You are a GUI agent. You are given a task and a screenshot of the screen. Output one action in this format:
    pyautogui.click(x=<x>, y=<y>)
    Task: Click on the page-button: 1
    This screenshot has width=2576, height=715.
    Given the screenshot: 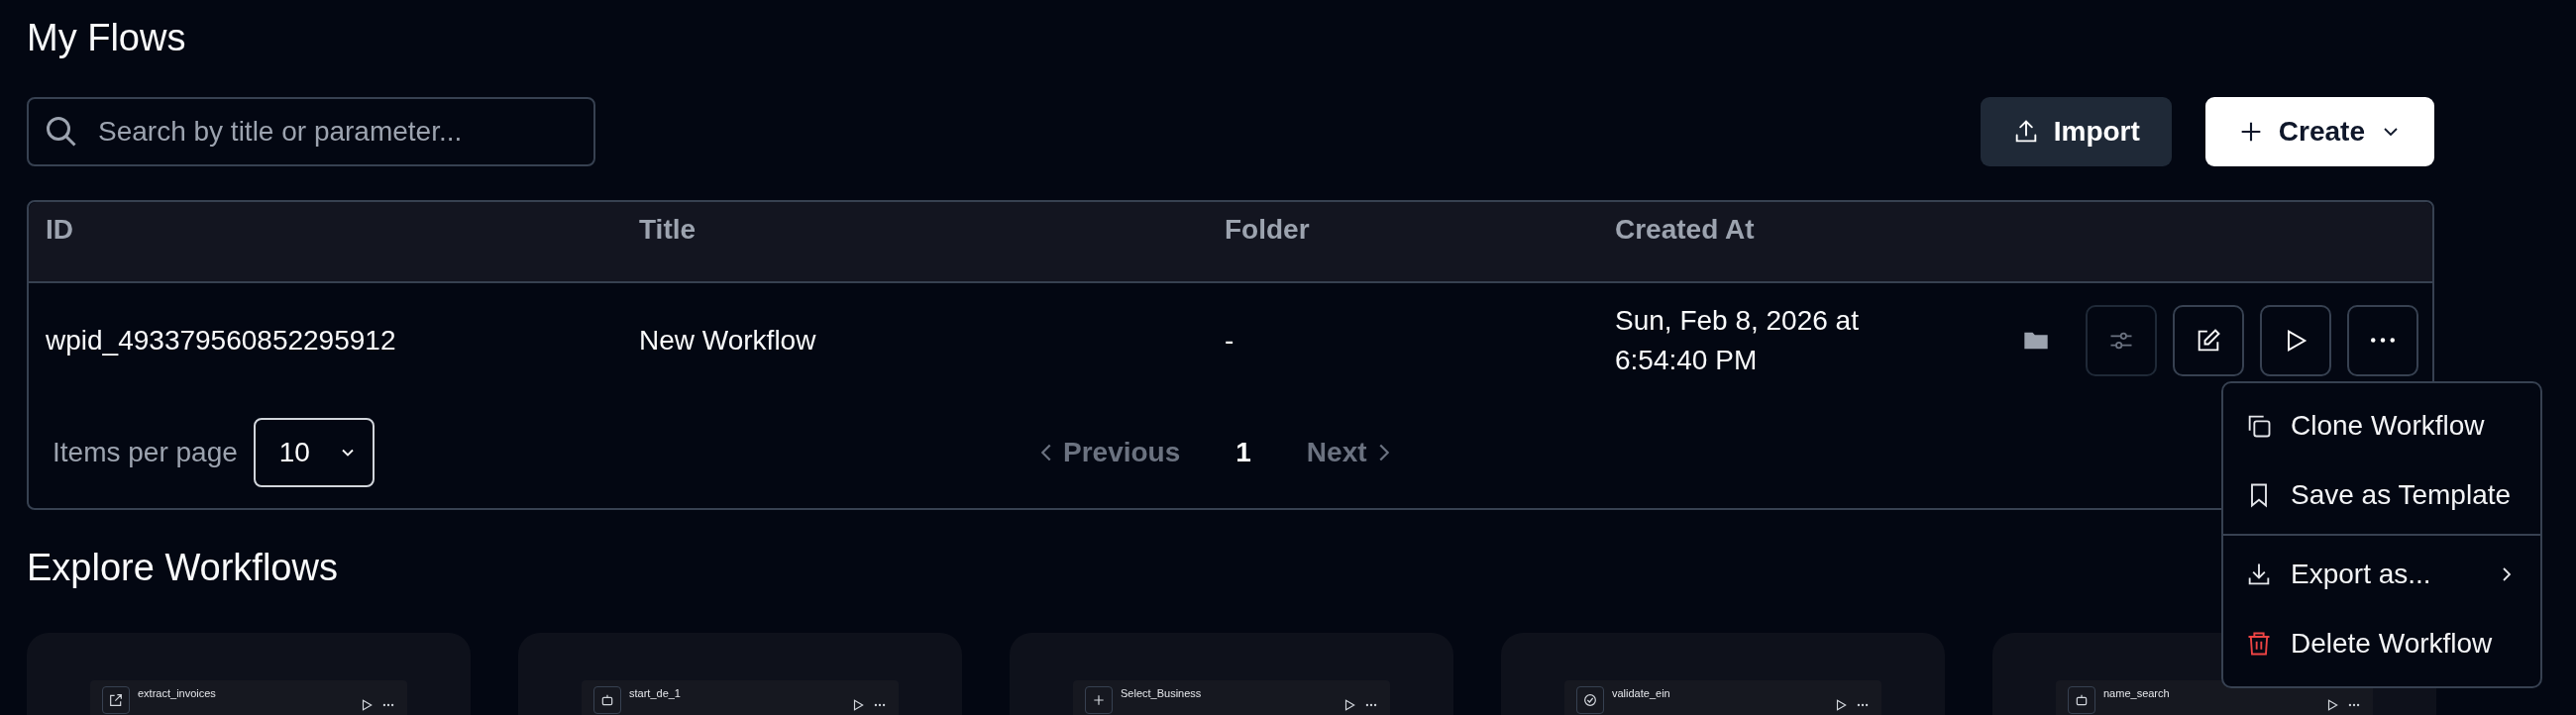 What is the action you would take?
    pyautogui.click(x=1243, y=453)
    